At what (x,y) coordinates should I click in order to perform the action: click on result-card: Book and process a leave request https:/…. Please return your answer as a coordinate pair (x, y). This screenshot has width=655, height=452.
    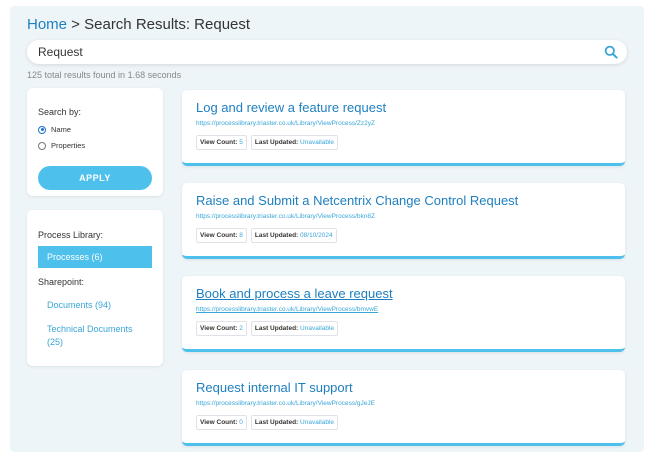
    Looking at the image, I should click on (403, 314).